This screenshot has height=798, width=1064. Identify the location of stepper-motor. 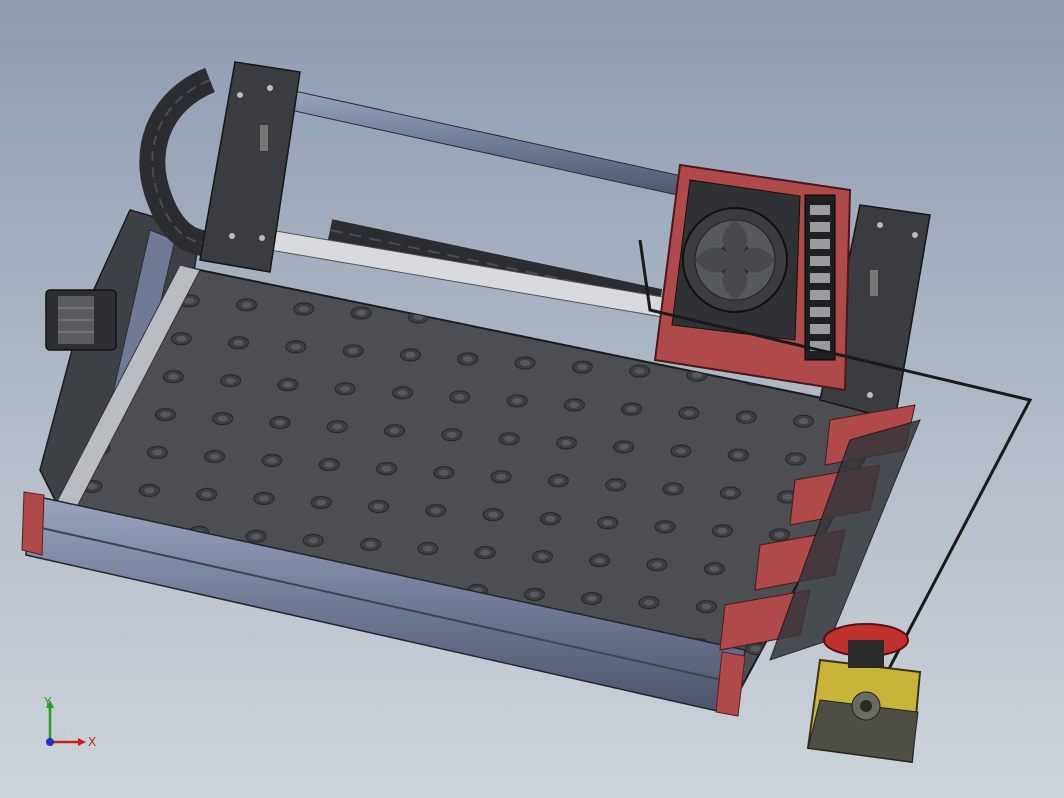
(81, 320).